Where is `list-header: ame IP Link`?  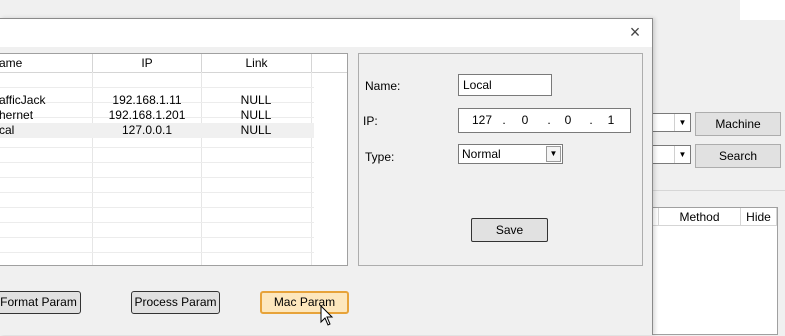 list-header: ame IP Link is located at coordinates (173, 63).